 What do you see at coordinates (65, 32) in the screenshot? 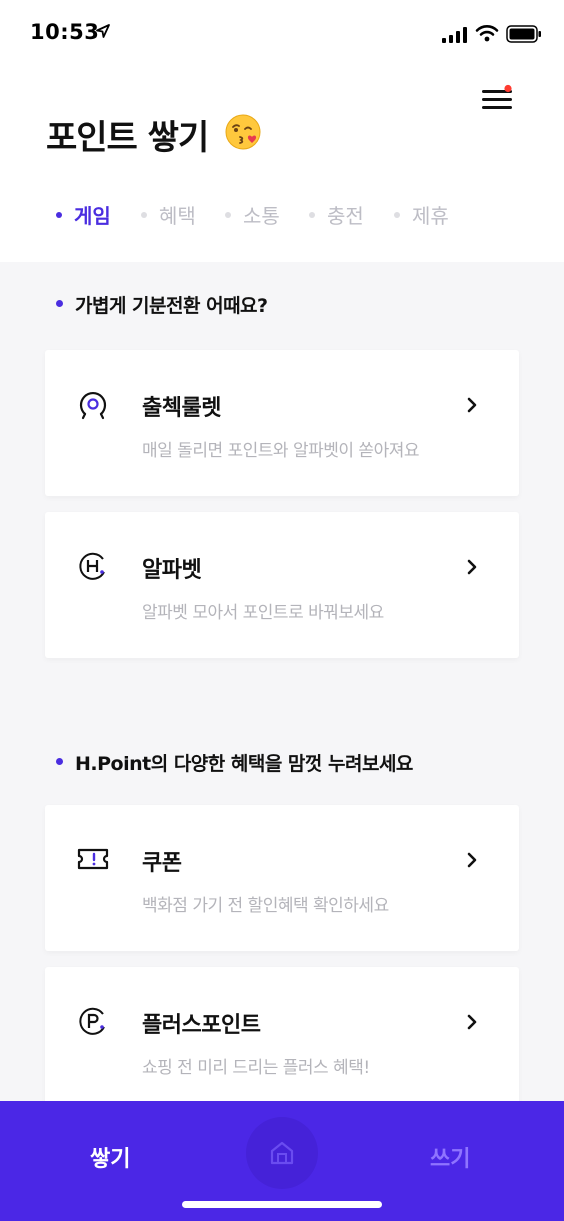
I see `status-time: 10:53` at bounding box center [65, 32].